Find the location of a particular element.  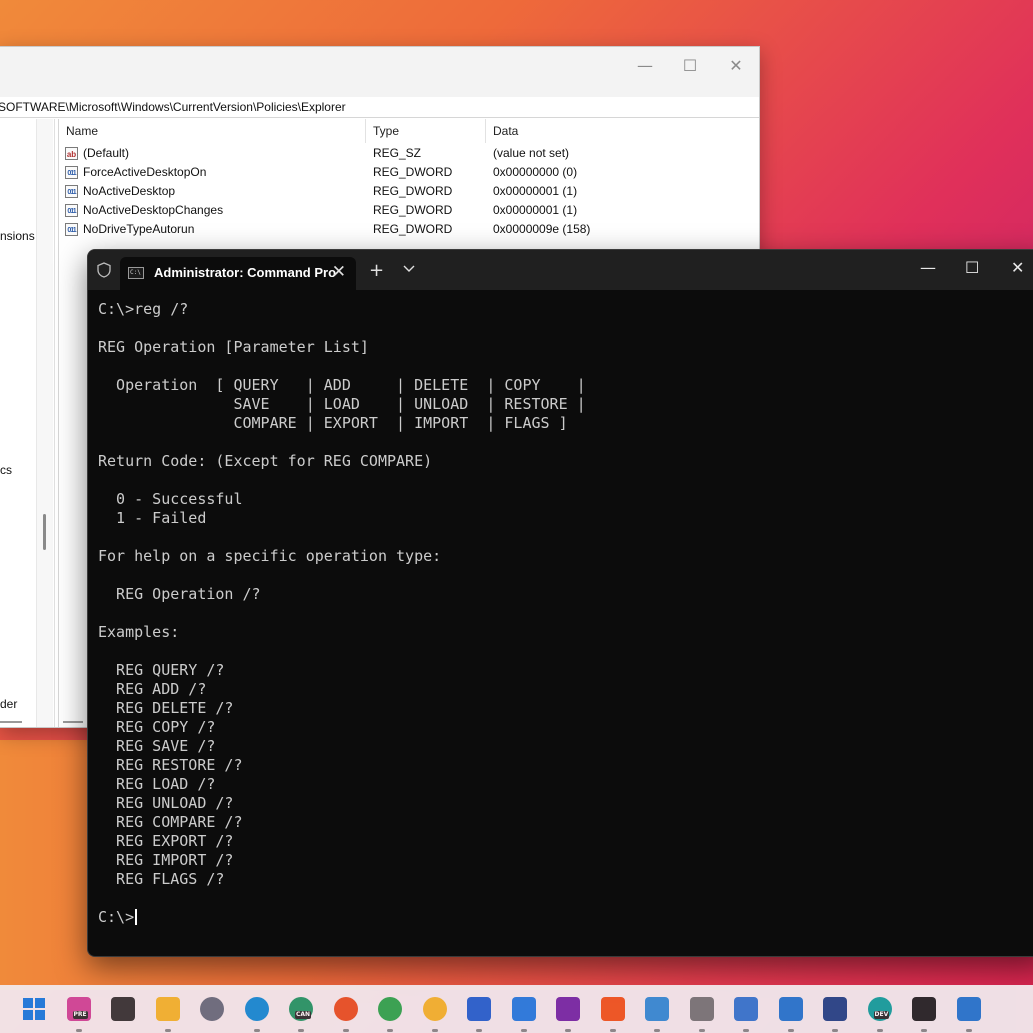

value-name: NoActiveDesktopChanges is located at coordinates (153, 210).